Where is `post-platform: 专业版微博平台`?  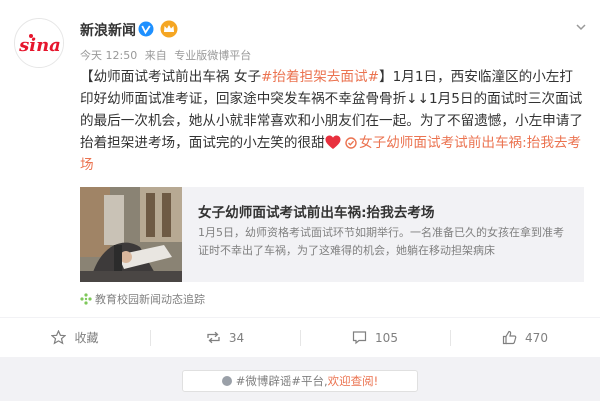 post-platform: 专业版微博平台 is located at coordinates (212, 55).